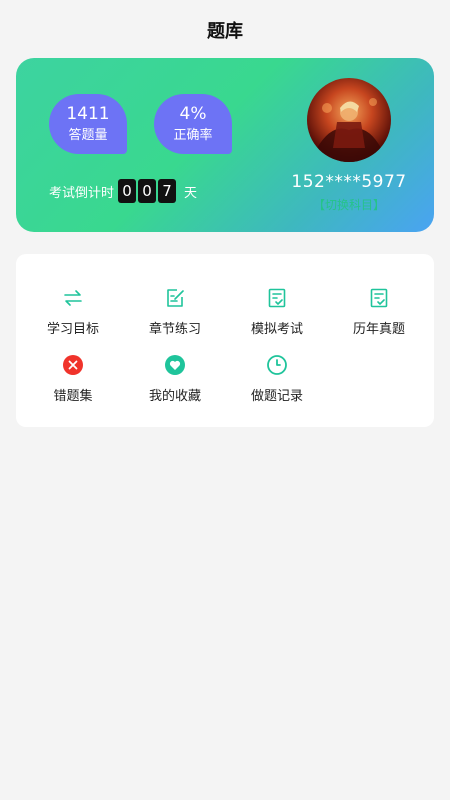 This screenshot has width=450, height=800. I want to click on heart-icon, so click(175, 365).